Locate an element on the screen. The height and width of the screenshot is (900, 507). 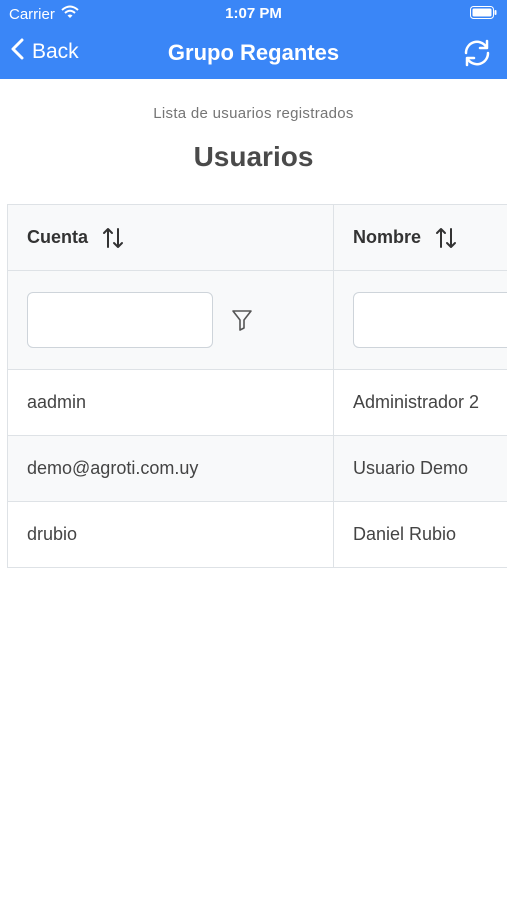
cell-cuenta: demo@agroti.com.uy is located at coordinates (170, 468).